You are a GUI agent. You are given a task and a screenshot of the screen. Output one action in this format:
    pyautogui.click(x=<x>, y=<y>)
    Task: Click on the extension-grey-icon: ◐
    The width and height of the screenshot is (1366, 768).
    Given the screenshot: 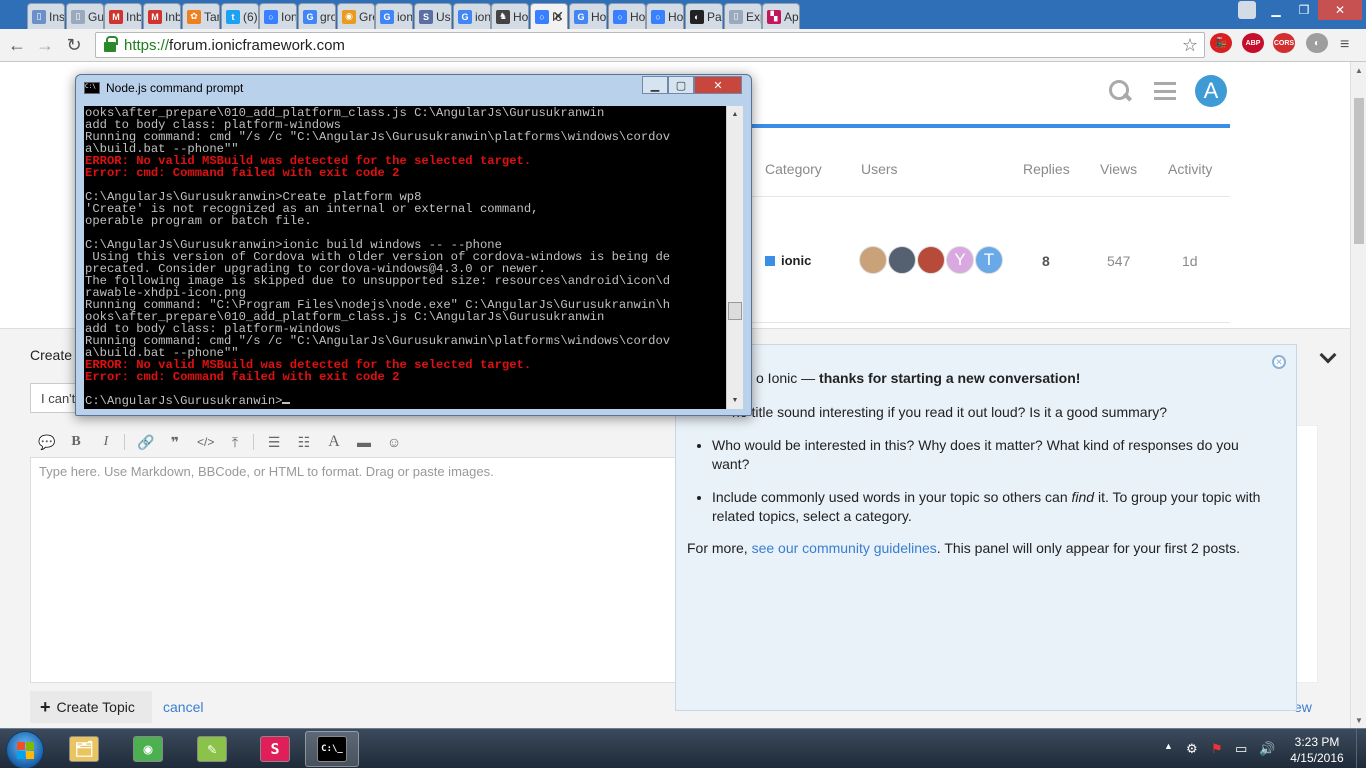 What is the action you would take?
    pyautogui.click(x=1317, y=43)
    